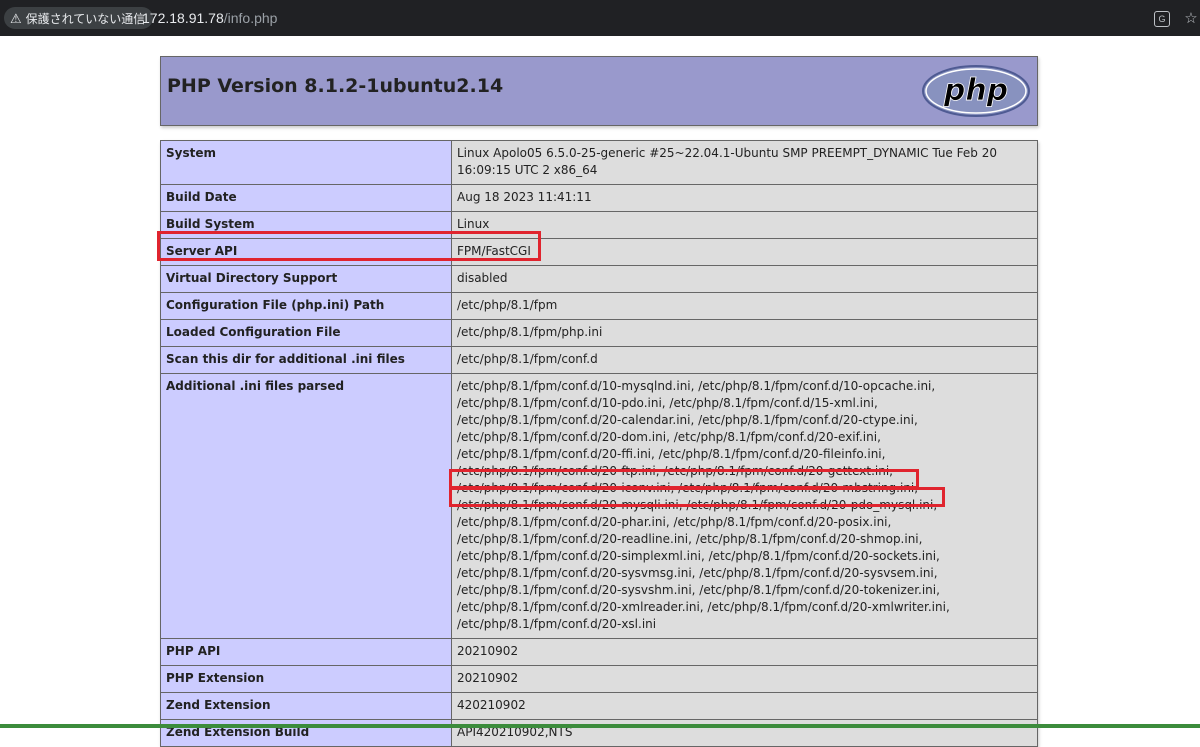 Image resolution: width=1200 pixels, height=747 pixels. Describe the element at coordinates (600, 18) in the screenshot. I see `browser-toolbar: ⚠ 保護されていない通信 172.18.91.78/info.php G ☆` at that location.